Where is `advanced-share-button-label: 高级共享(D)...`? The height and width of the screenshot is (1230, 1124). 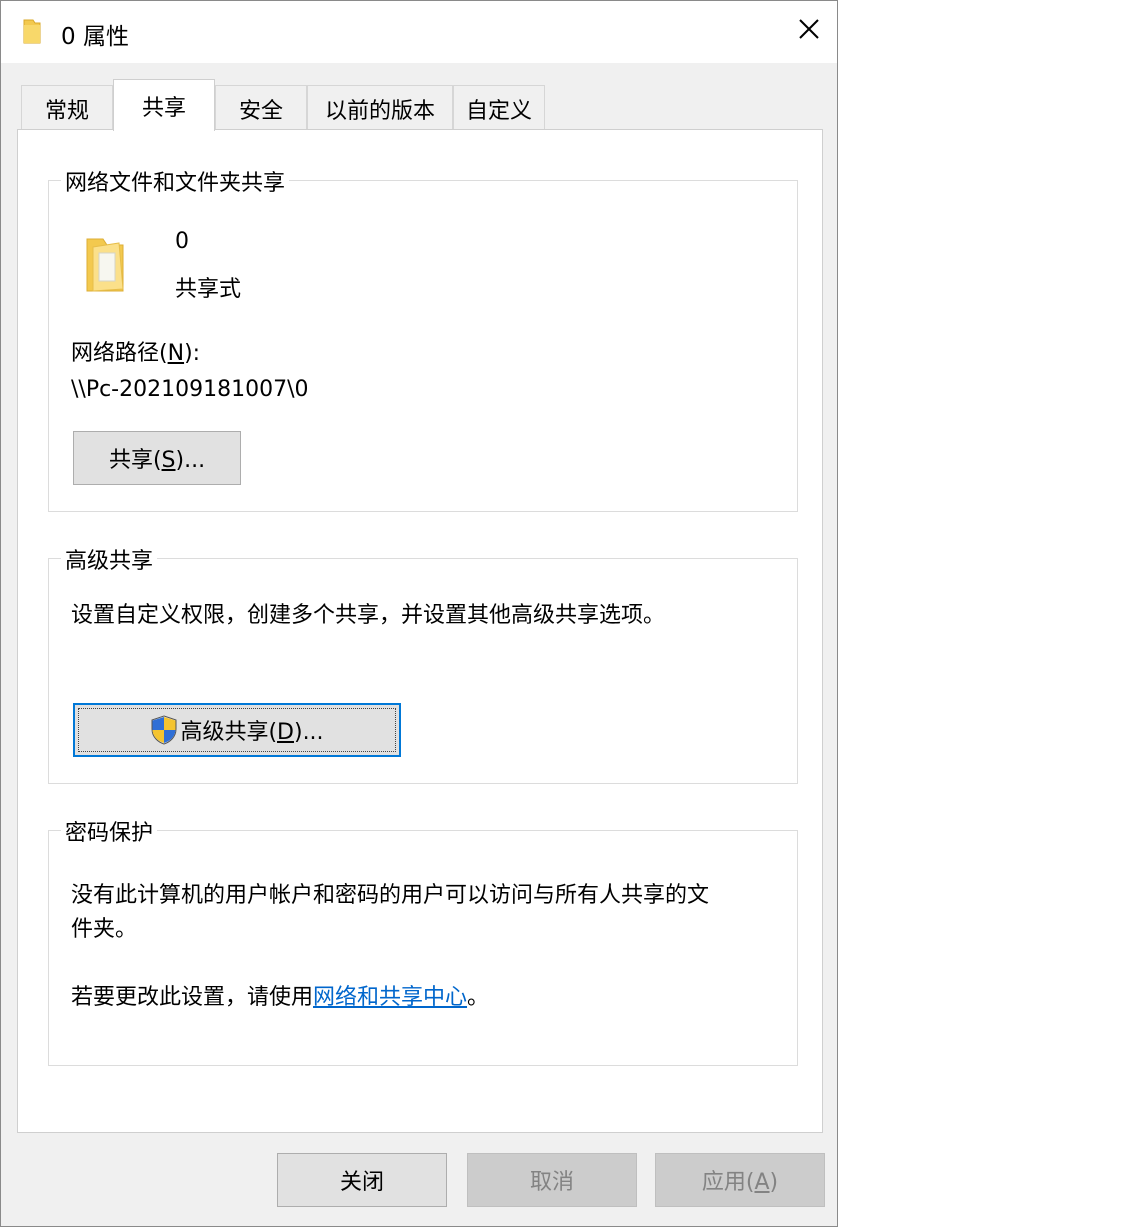
advanced-share-button-label: 高级共享(D)... is located at coordinates (252, 732).